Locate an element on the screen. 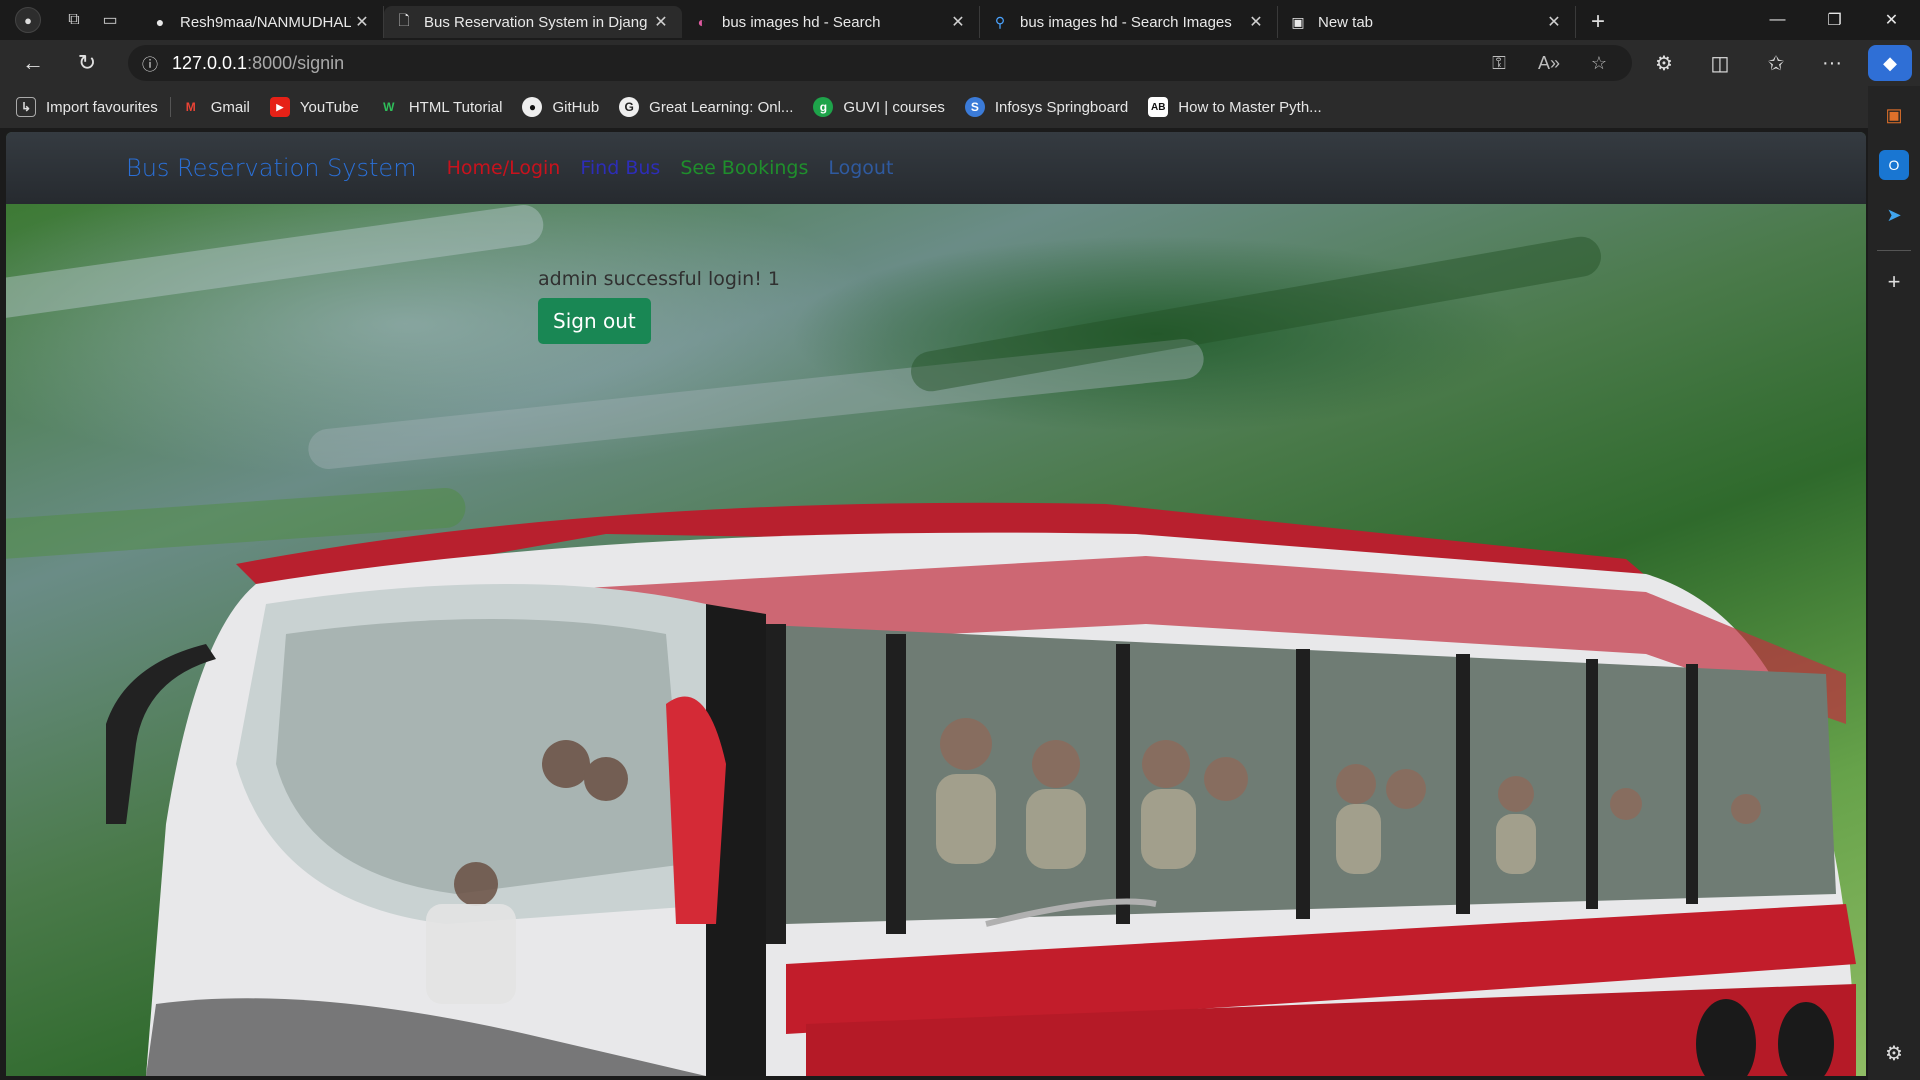 This screenshot has width=1920, height=1080. split-screen-icon: ◫ is located at coordinates (1720, 63).